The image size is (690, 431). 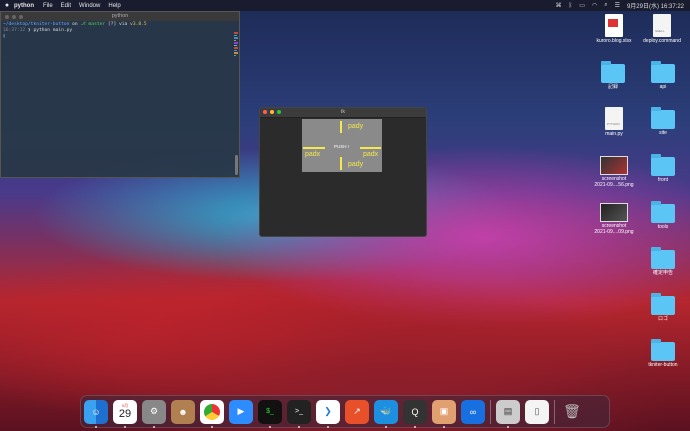 I want to click on tk-titlebar: tk, so click(x=343, y=113).